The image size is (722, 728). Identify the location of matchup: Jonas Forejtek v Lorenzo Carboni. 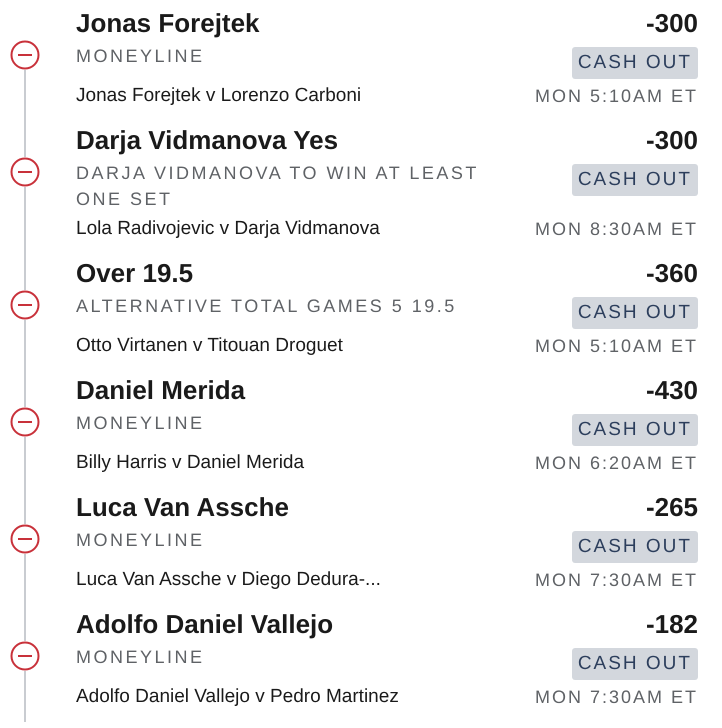
(219, 96).